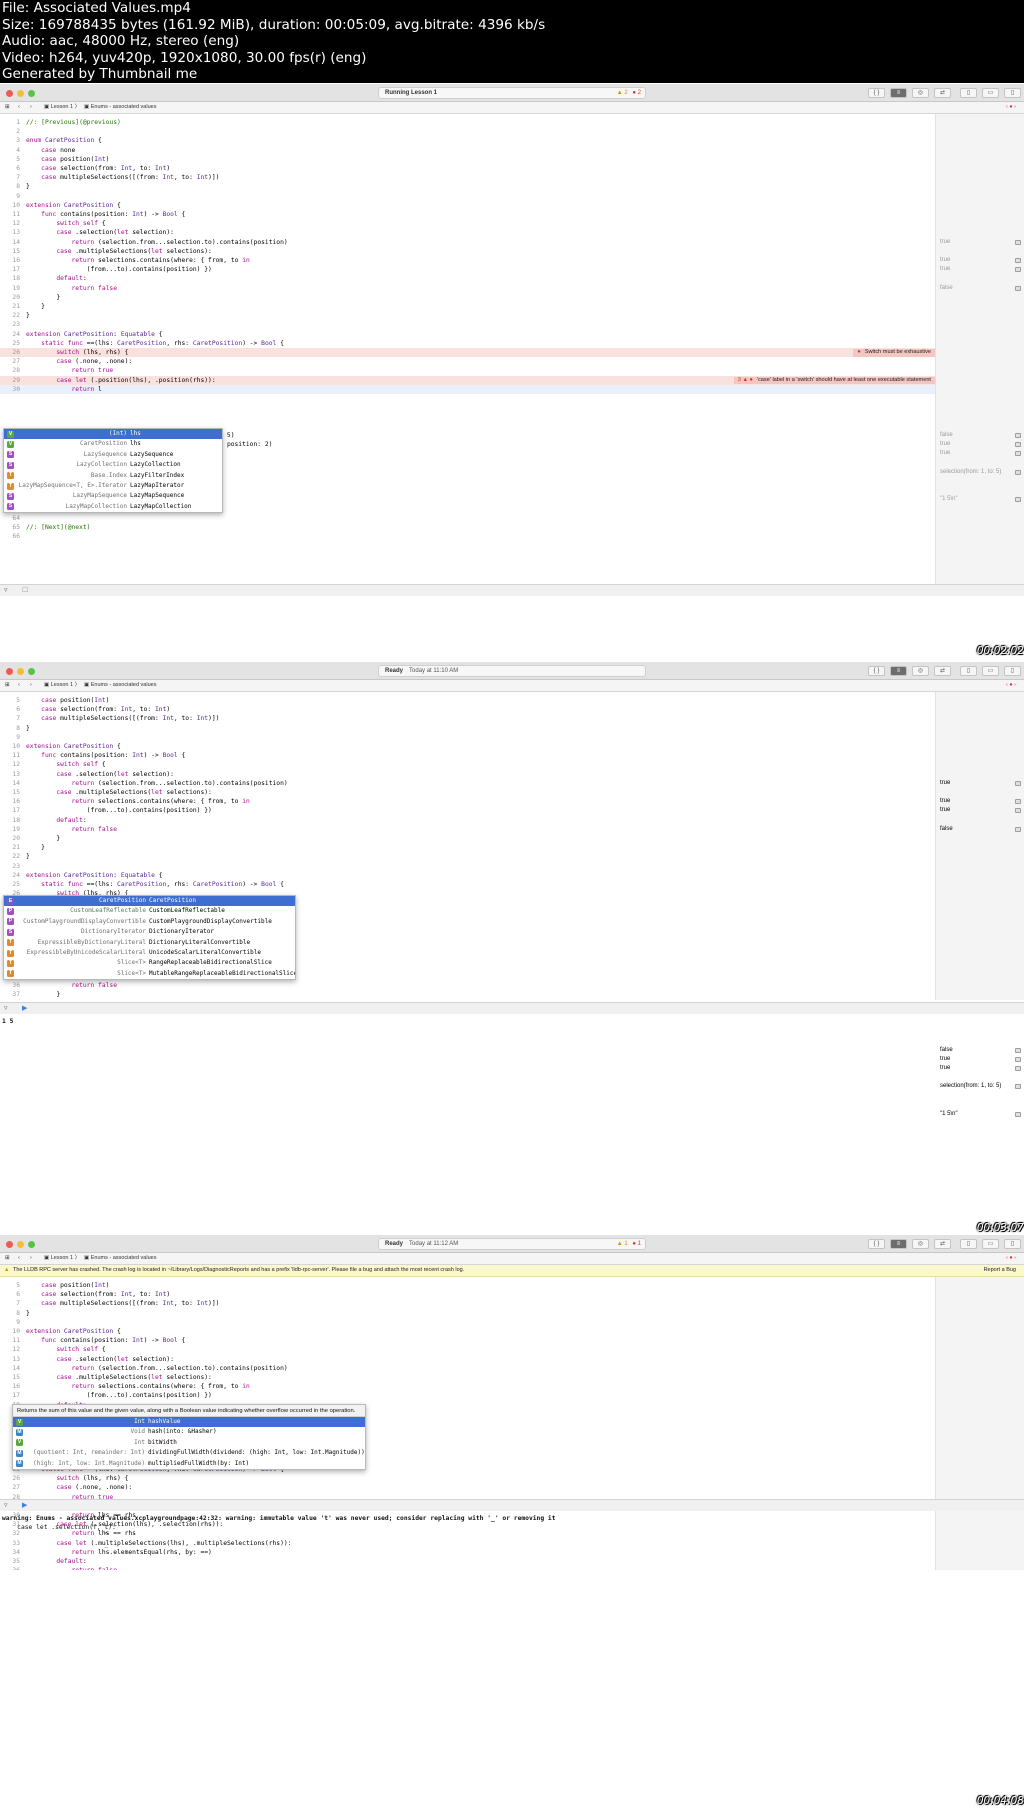  What do you see at coordinates (113, 507) in the screenshot?
I see `completion-item: S LazyMapCollection LazyMapCollection` at bounding box center [113, 507].